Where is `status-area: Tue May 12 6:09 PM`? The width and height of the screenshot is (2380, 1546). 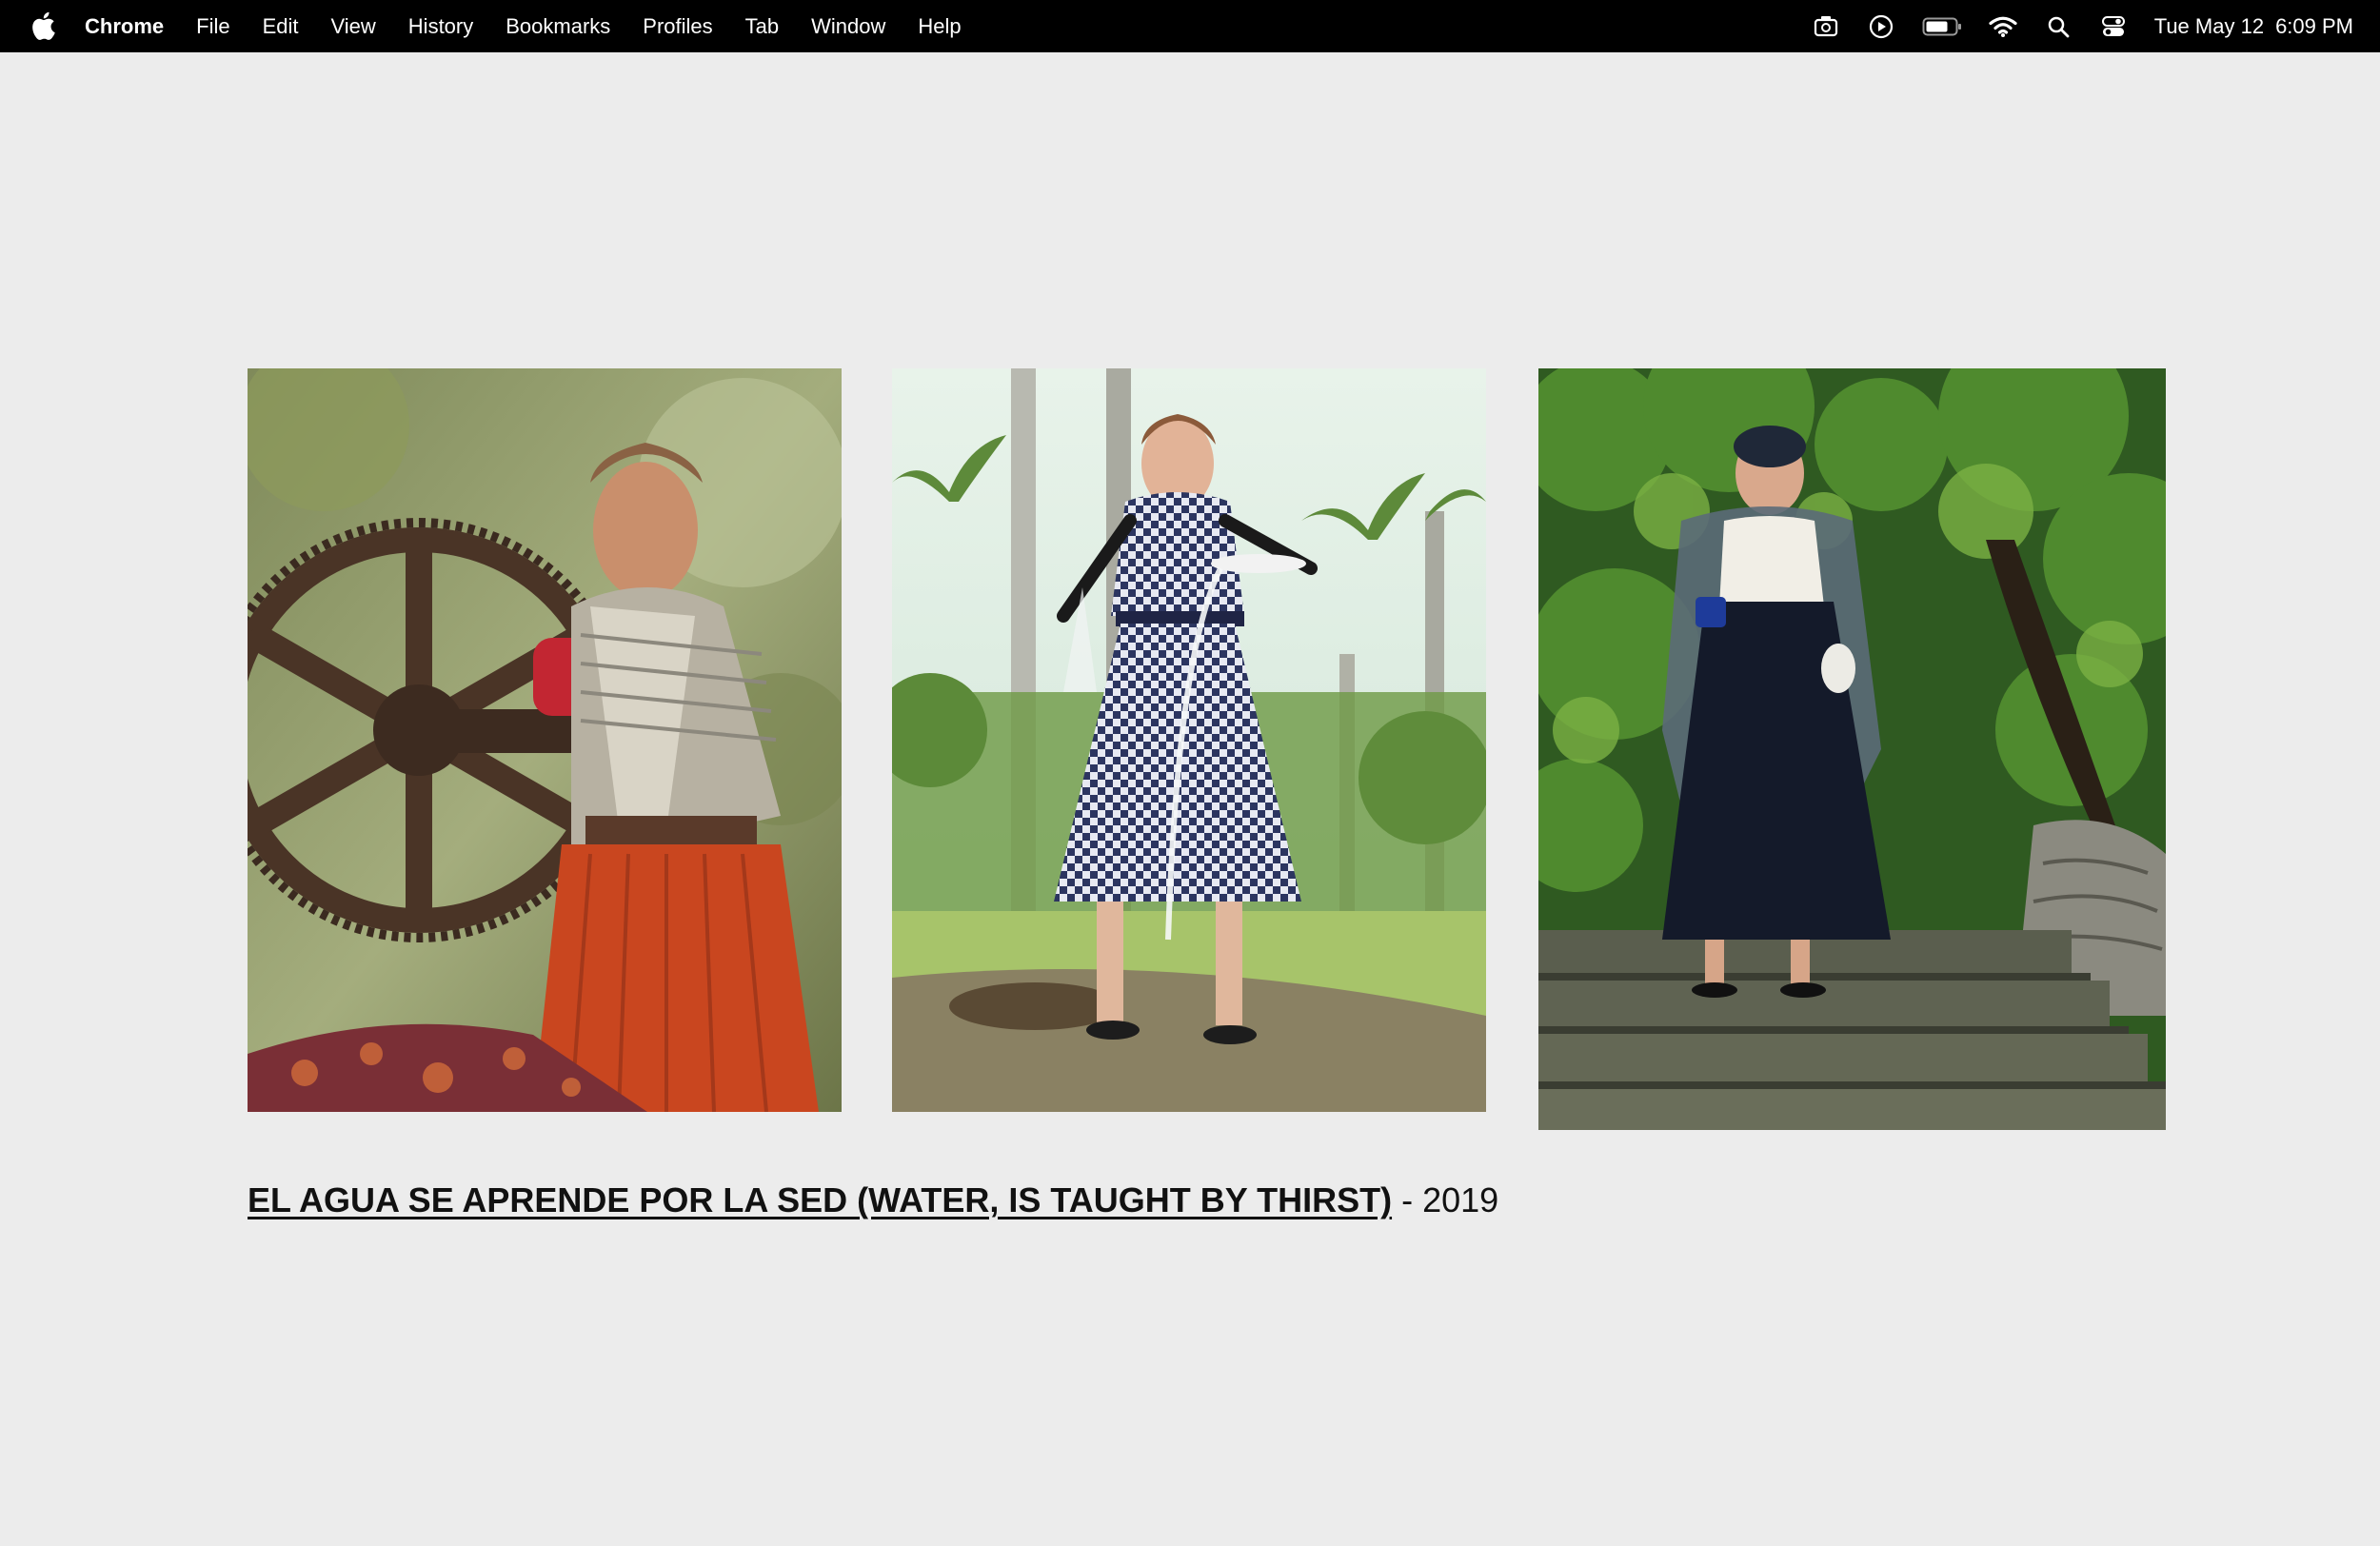
status-area: Tue May 12 6:09 PM is located at coordinates (2096, 26).